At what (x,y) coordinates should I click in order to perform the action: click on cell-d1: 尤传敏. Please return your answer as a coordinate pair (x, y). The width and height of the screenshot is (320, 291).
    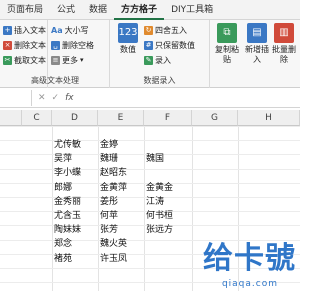
    Looking at the image, I should click on (66, 145).